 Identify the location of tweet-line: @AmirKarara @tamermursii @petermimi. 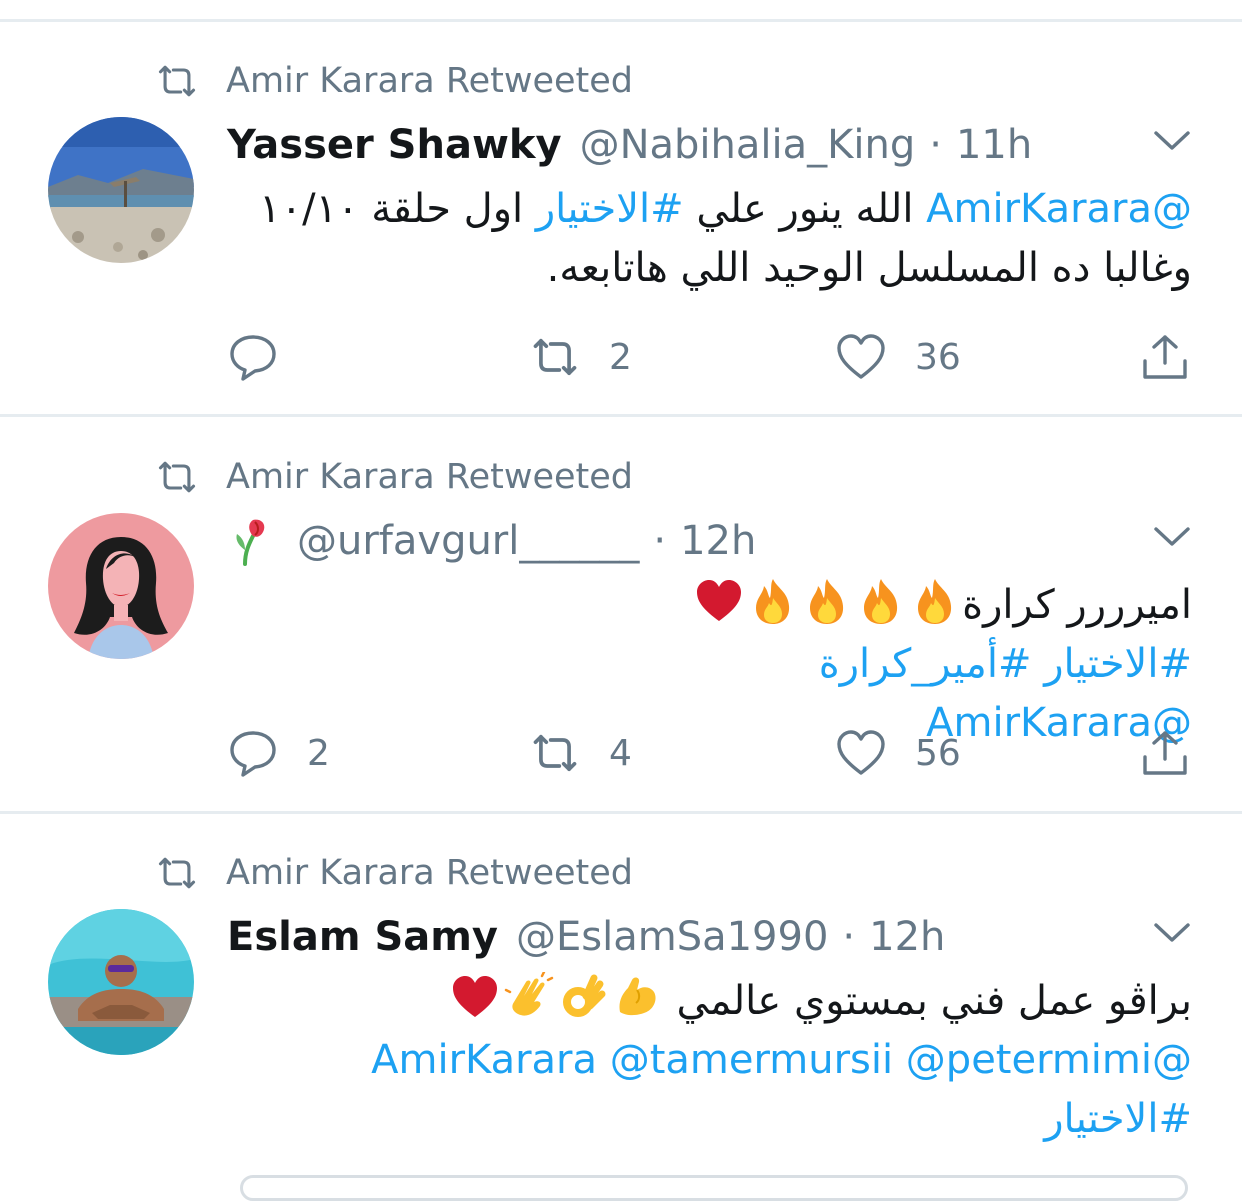
(709, 1060).